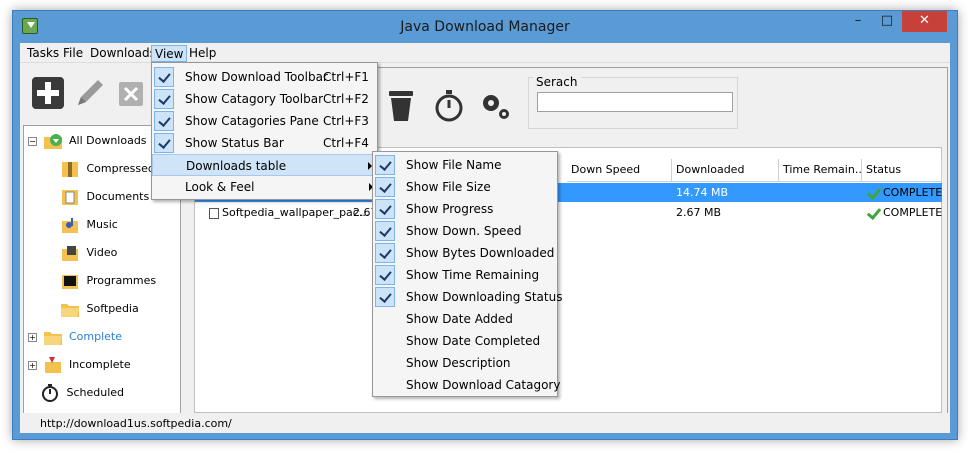  I want to click on menu-file: File, so click(73, 53).